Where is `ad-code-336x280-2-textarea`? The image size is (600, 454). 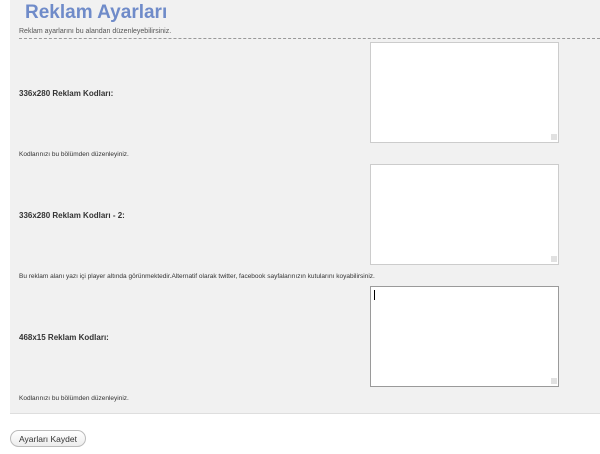
ad-code-336x280-2-textarea is located at coordinates (464, 214).